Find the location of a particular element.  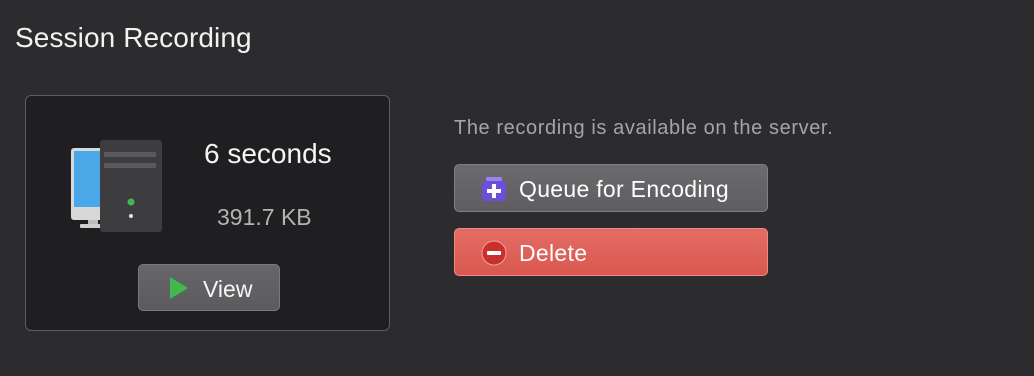

view-button-label: View is located at coordinates (228, 289).